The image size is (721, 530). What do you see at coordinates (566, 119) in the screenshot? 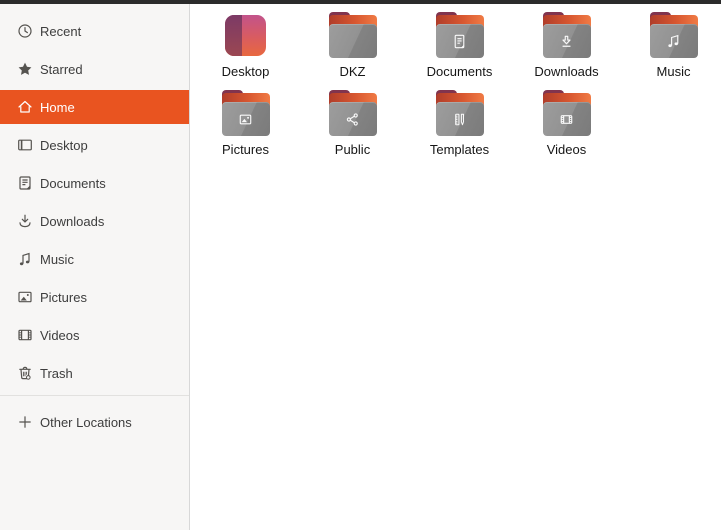
I see `video-emblem-icon` at bounding box center [566, 119].